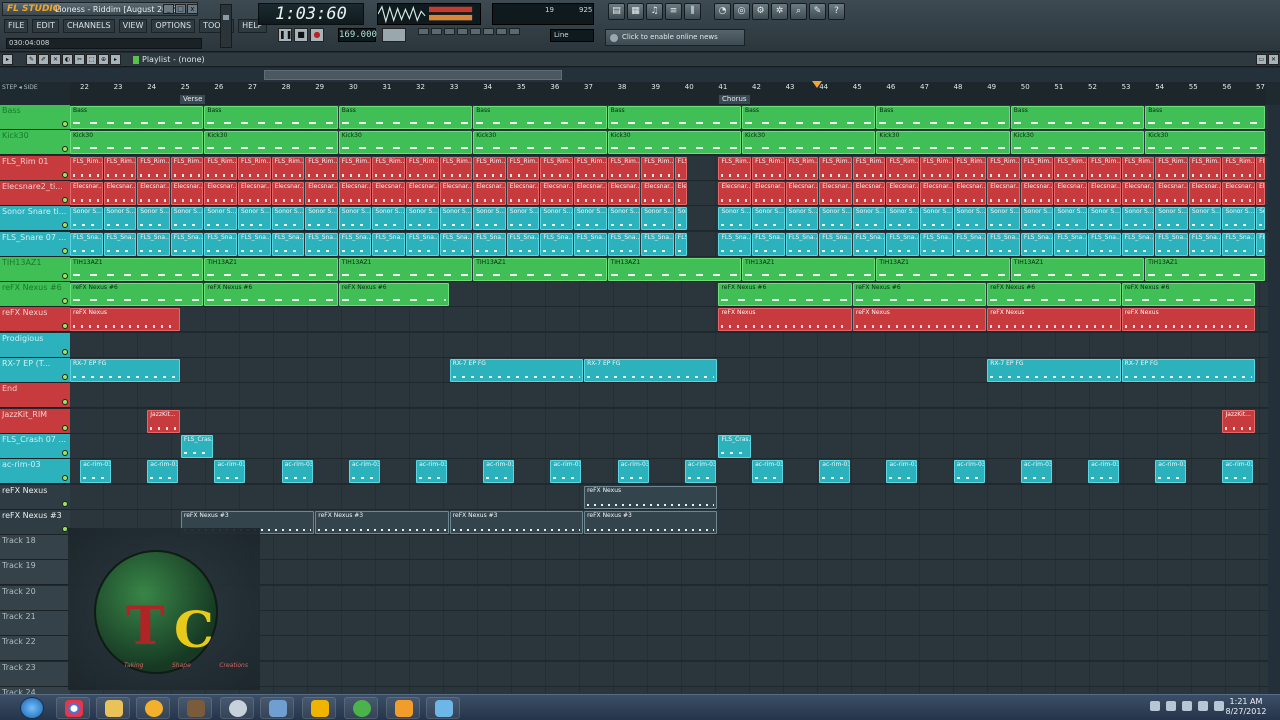 The width and height of the screenshot is (1280, 720). Describe the element at coordinates (192, 9) in the screenshot. I see `close-button: x` at that location.